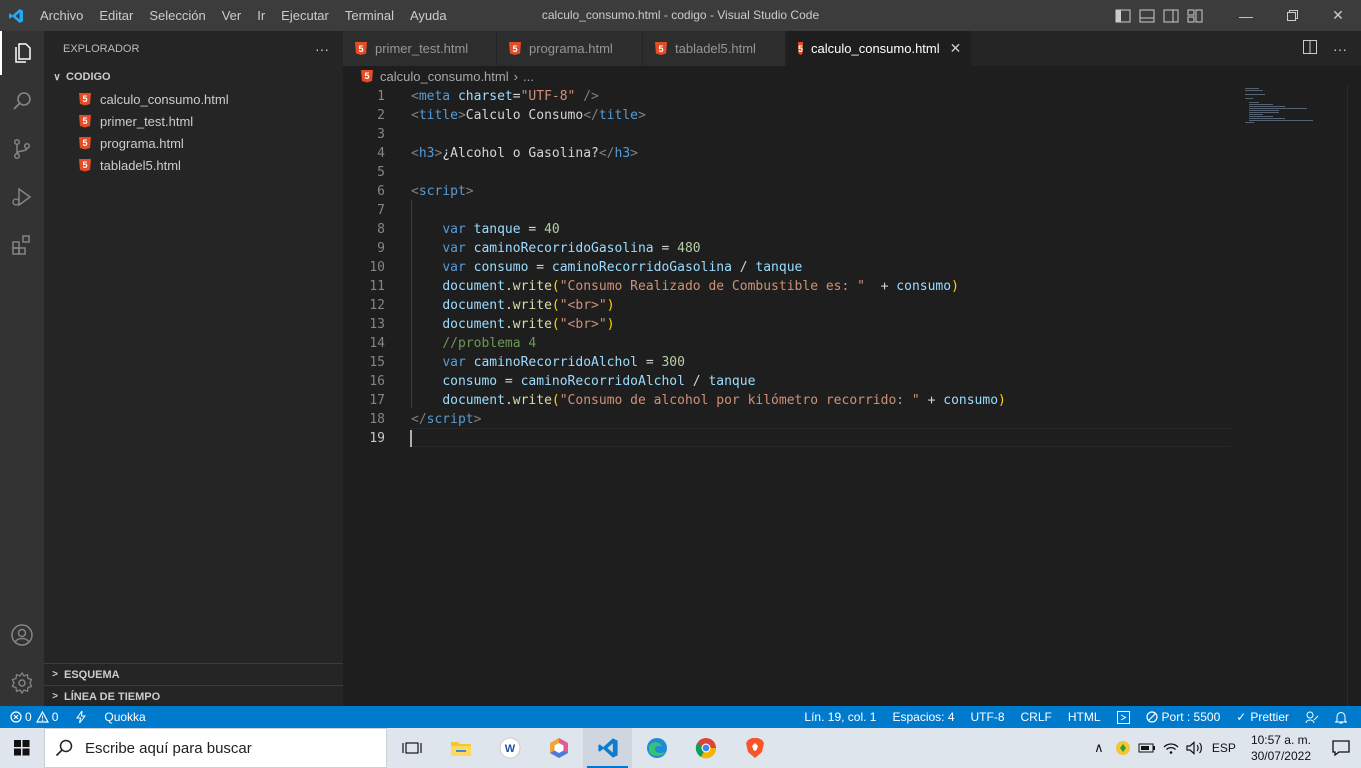 The width and height of the screenshot is (1361, 768). I want to click on code-text: var caminoRecorridoAlchol = 300, so click(548, 362).